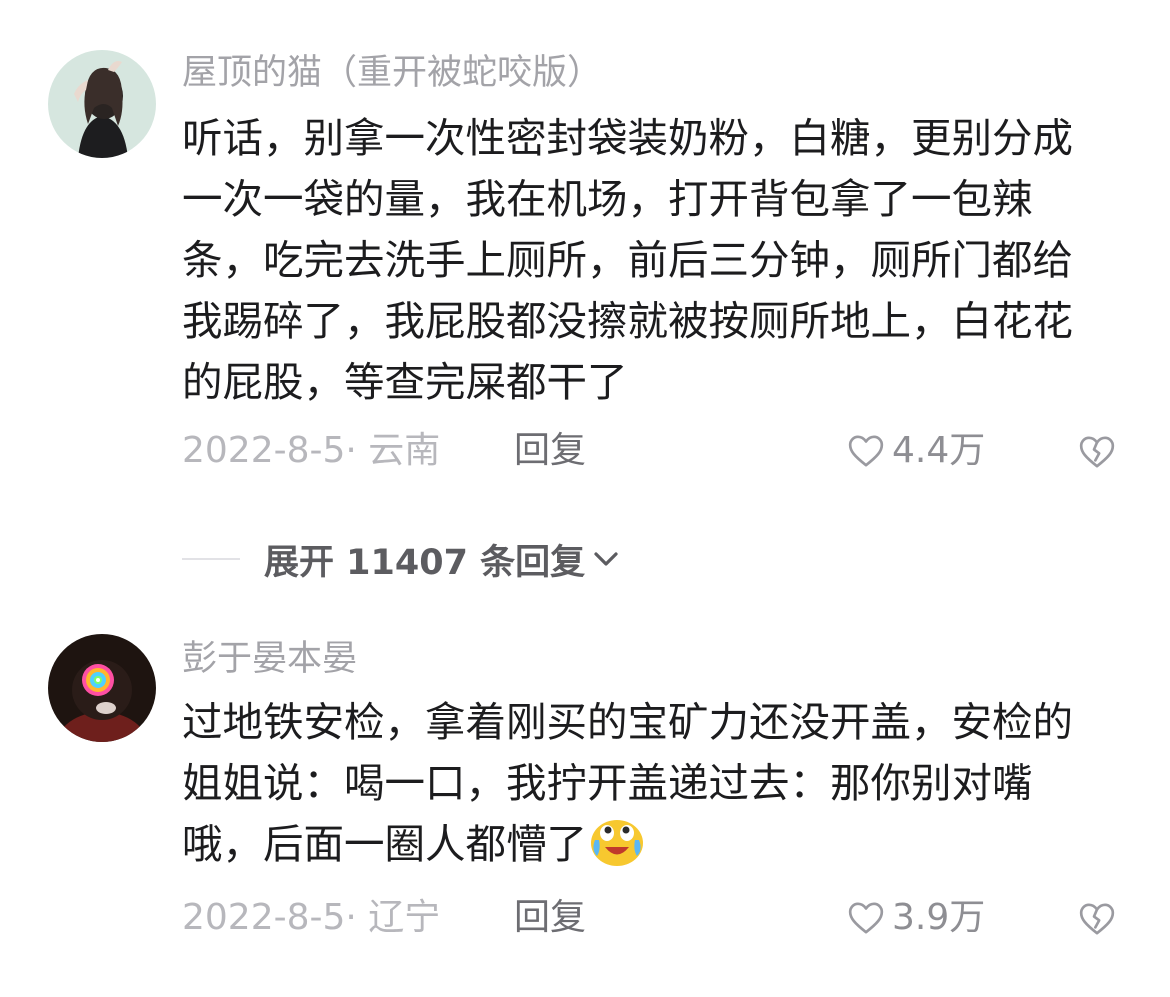 Image resolution: width=1170 pixels, height=997 pixels. I want to click on divider-line, so click(211, 559).